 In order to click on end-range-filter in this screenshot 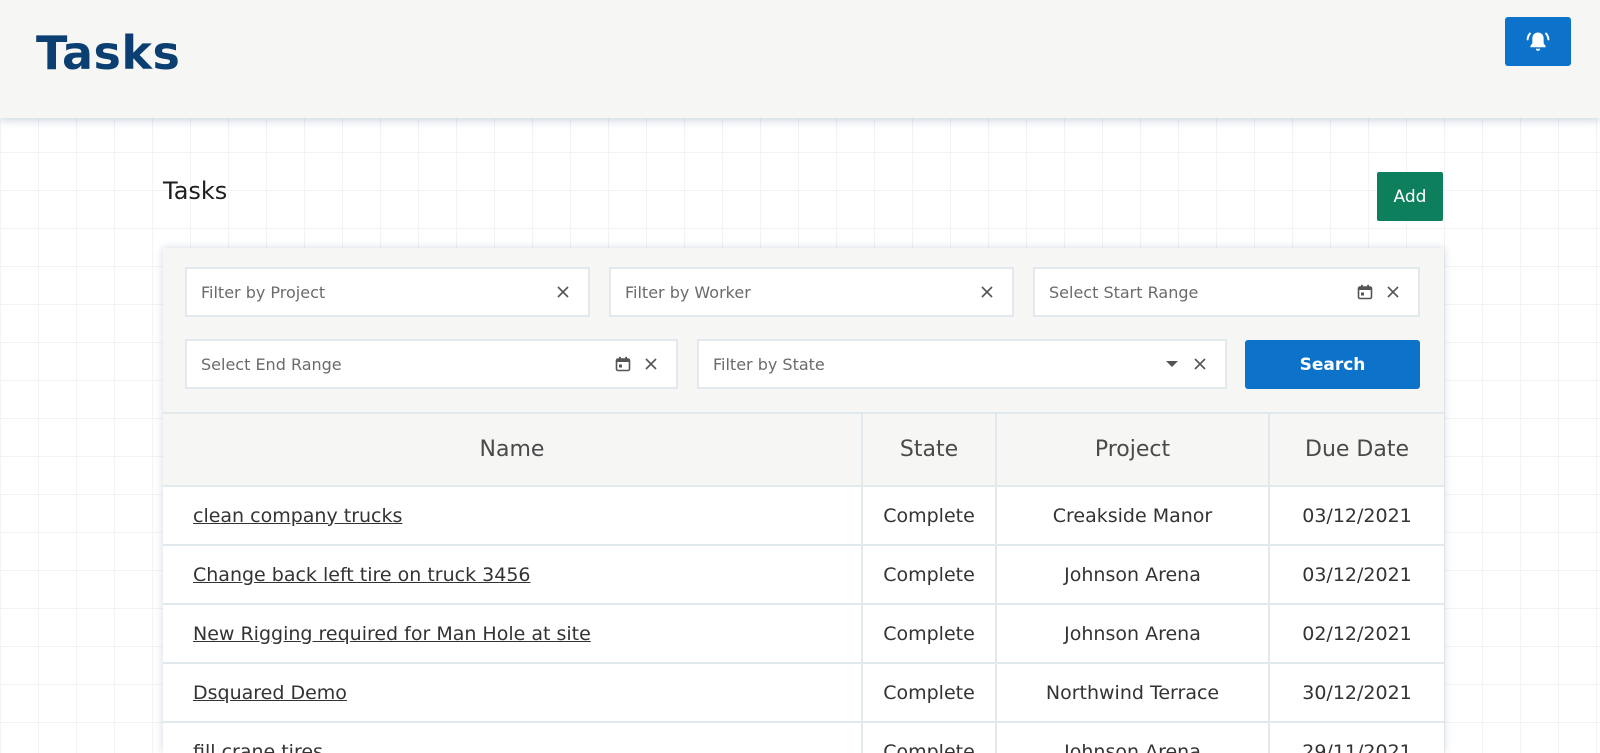, I will do `click(431, 364)`.